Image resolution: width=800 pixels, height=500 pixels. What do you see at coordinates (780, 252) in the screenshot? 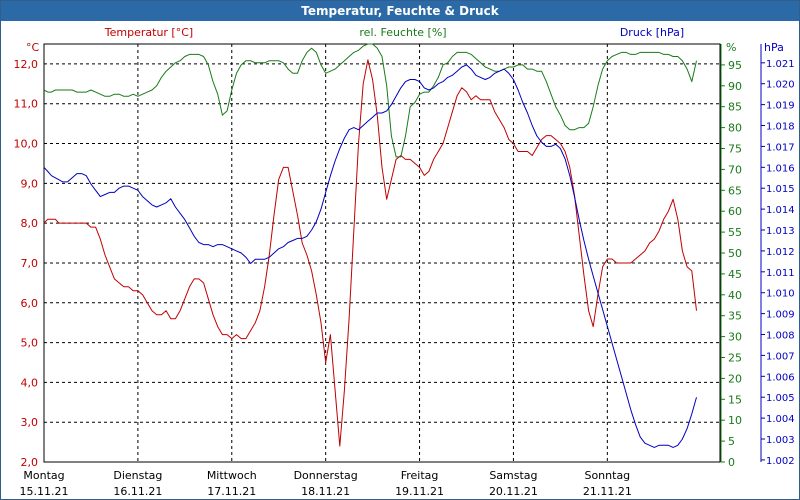
I see `pressure-tick-label: 1.012` at bounding box center [780, 252].